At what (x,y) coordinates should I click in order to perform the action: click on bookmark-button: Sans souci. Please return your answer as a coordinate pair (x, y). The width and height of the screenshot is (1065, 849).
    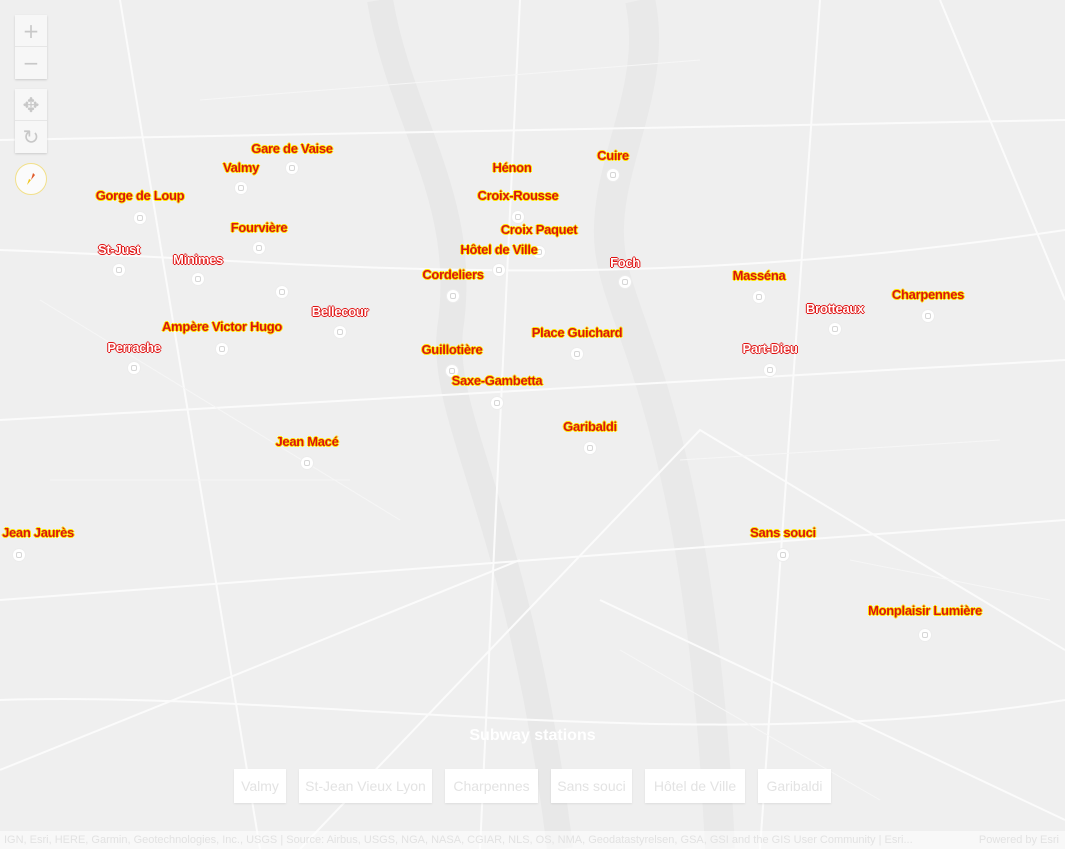
    Looking at the image, I should click on (591, 786).